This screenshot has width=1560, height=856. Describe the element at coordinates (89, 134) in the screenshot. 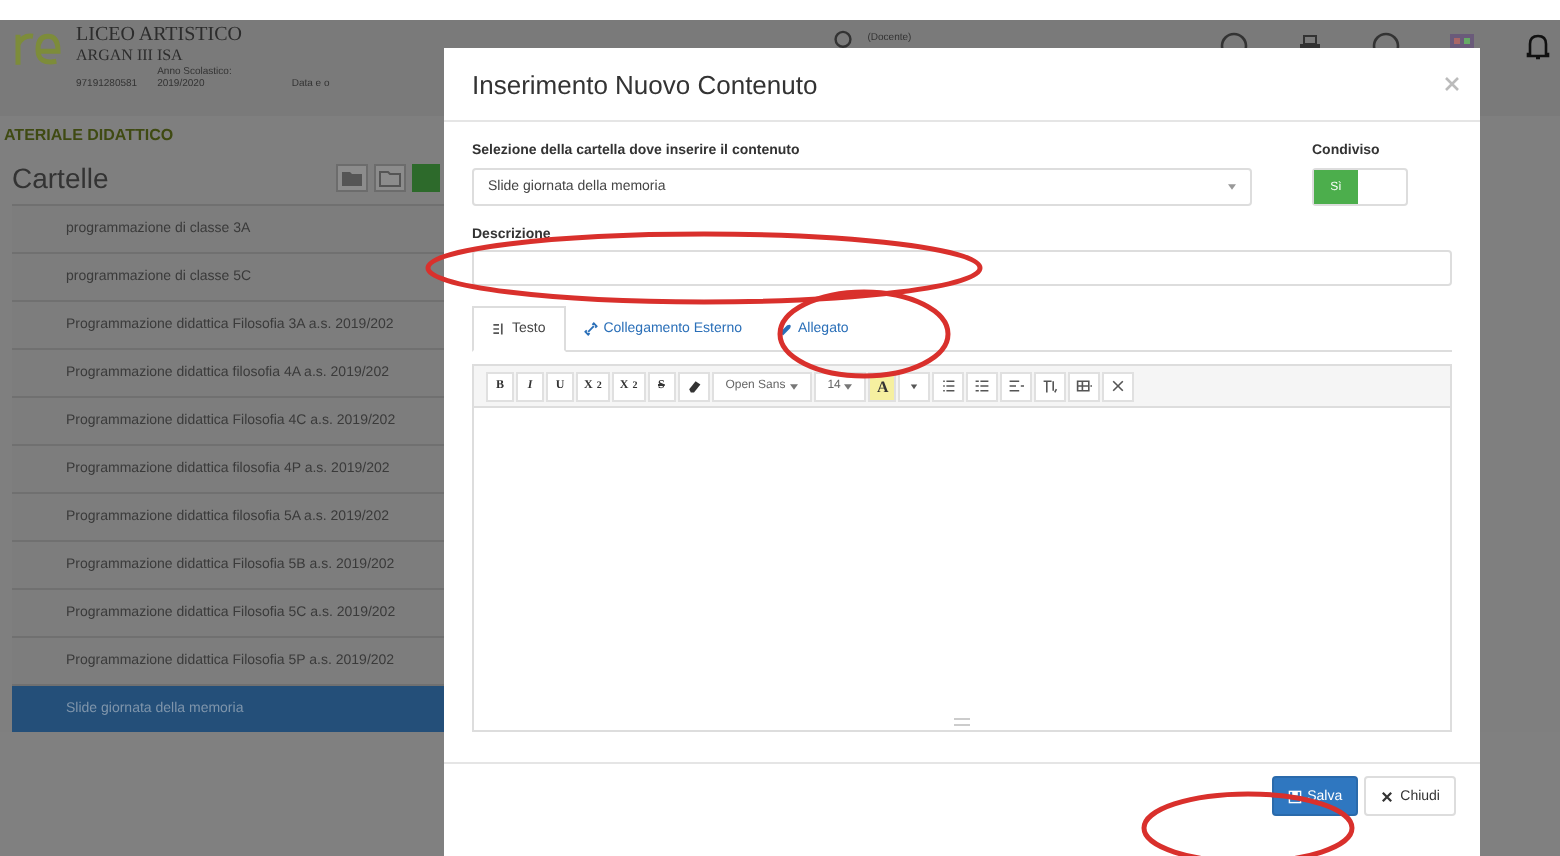

I see `section-title: ATERIALE DIDATTICO` at that location.